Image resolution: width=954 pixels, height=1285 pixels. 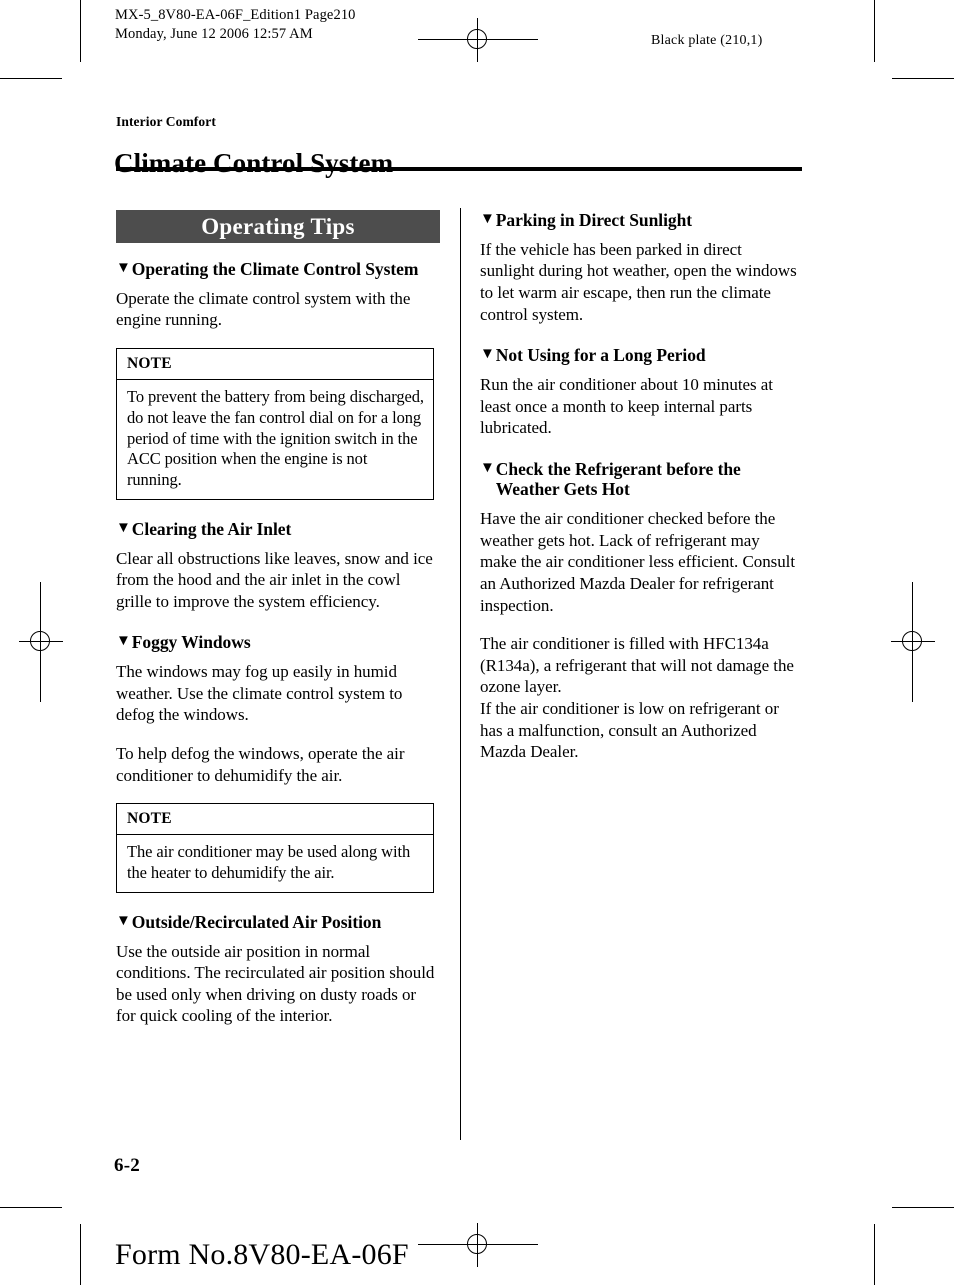 I want to click on section-heading-label: Clearing the Air Inlet, so click(x=211, y=528).